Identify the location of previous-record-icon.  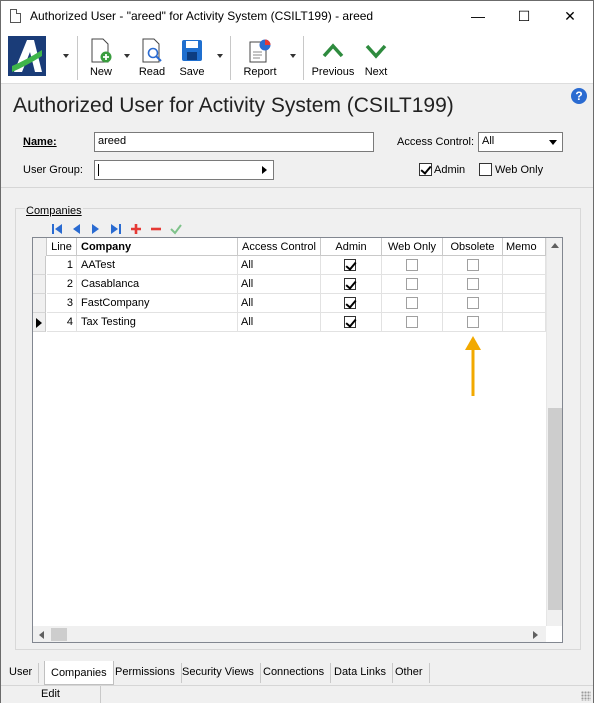
(76, 229).